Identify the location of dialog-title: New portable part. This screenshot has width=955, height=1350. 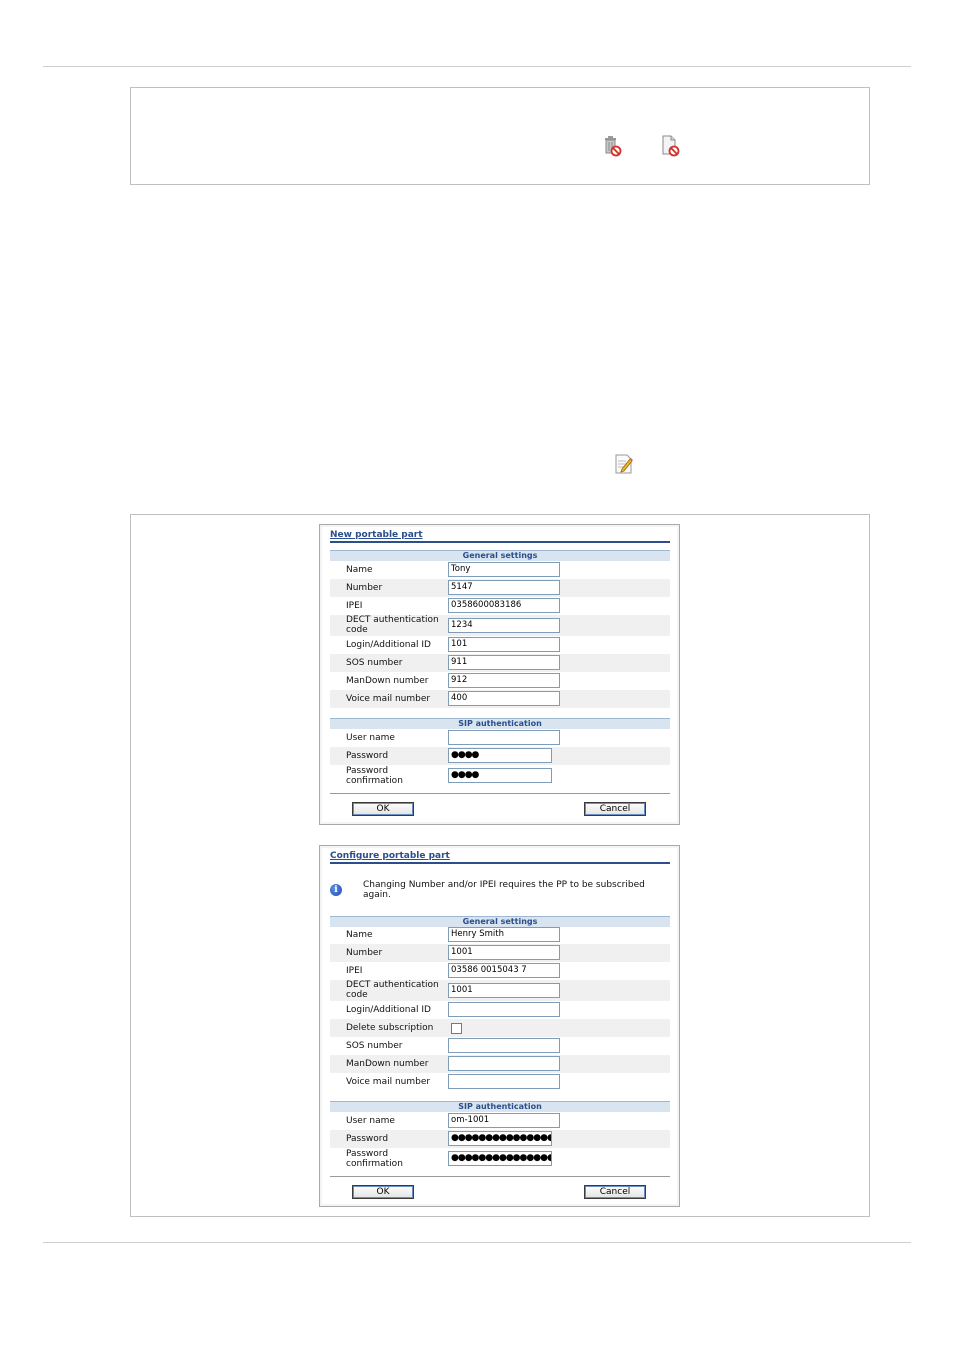
(376, 535).